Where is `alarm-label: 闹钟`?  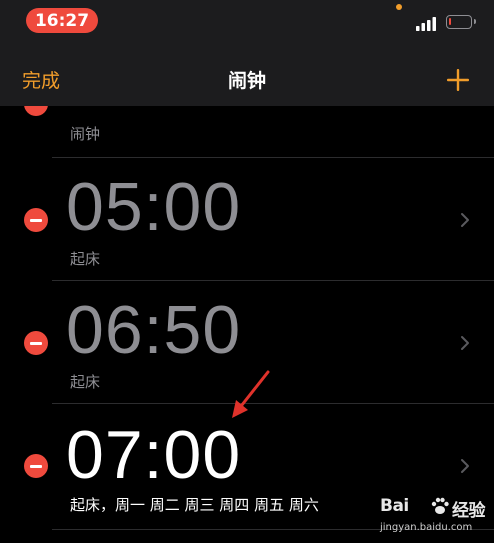 alarm-label: 闹钟 is located at coordinates (85, 134).